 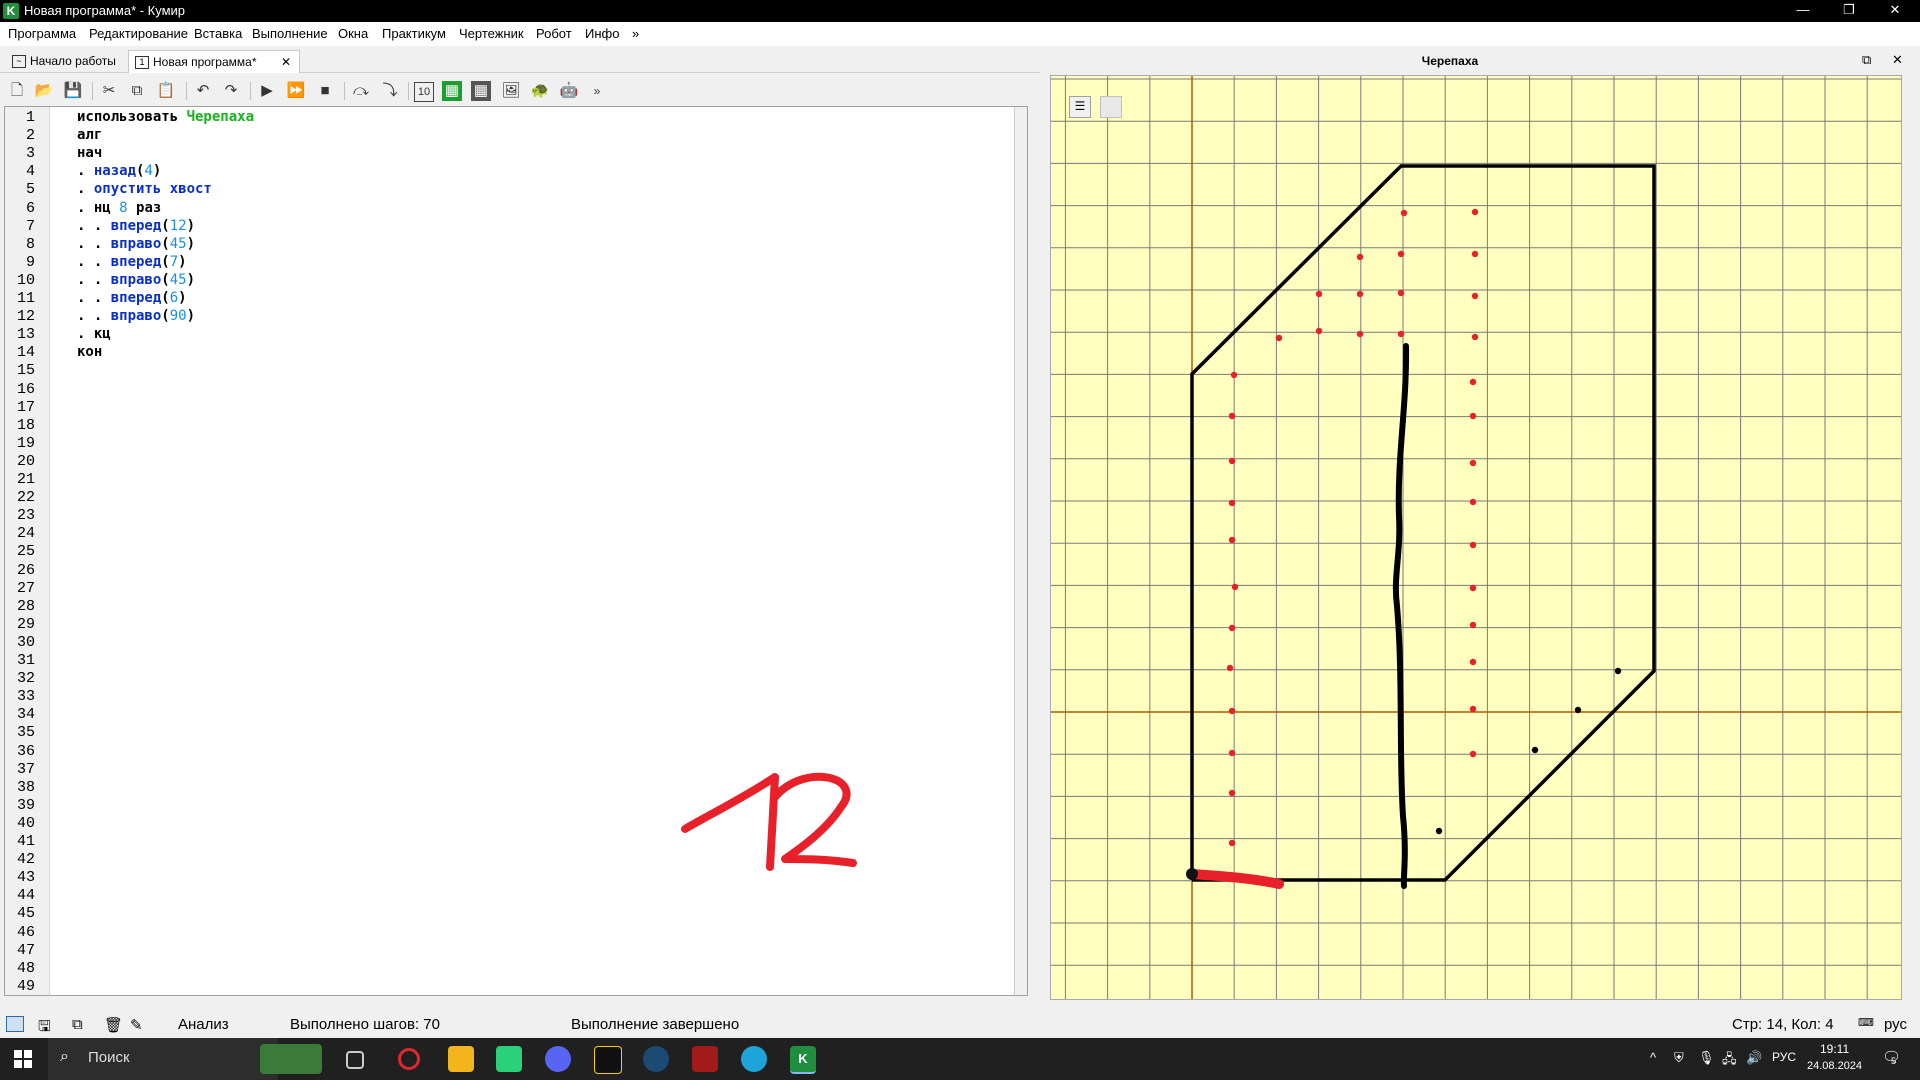 I want to click on tab-new-program: 1 Новая программа* ✕, so click(x=214, y=61).